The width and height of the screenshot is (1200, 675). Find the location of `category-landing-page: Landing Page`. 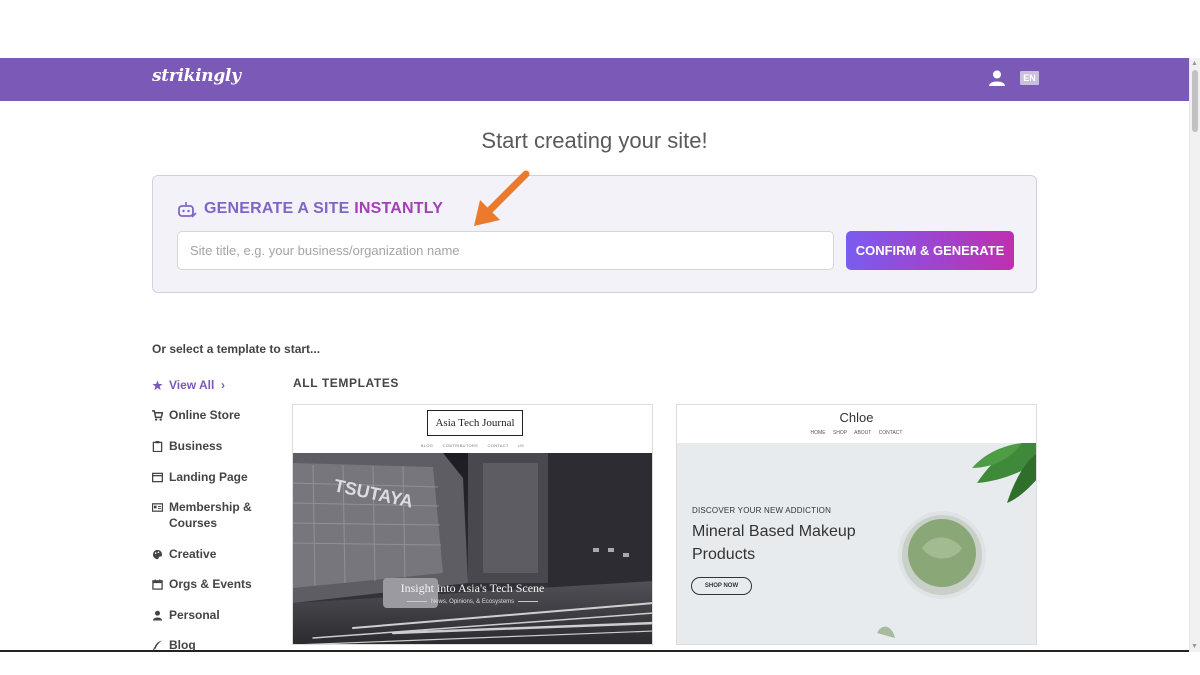

category-landing-page: Landing Page is located at coordinates (212, 477).